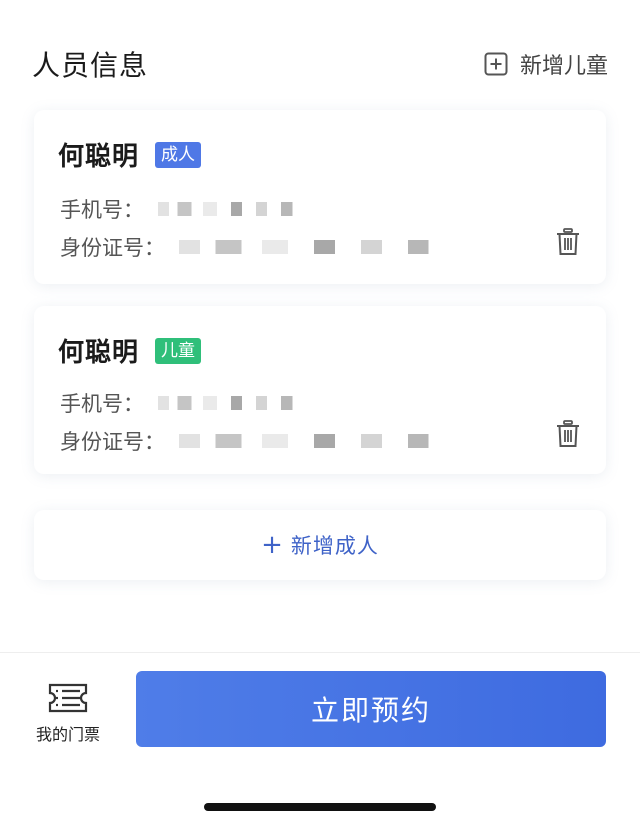 This screenshot has height=822, width=640. What do you see at coordinates (334, 546) in the screenshot?
I see `add-adult-label: 新增成人` at bounding box center [334, 546].